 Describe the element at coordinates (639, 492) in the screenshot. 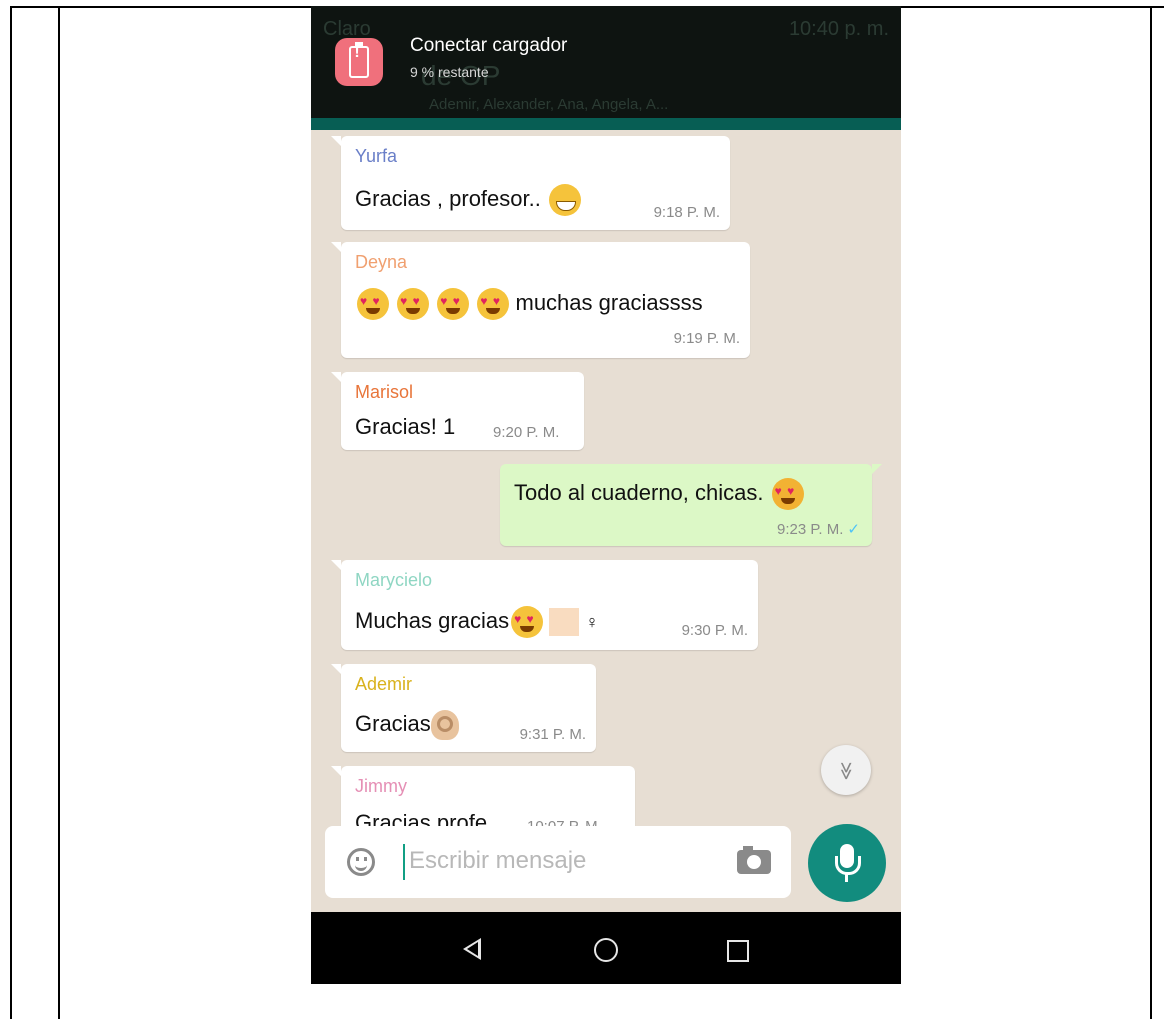

I see `message-text: Todo al cuaderno, chicas.` at that location.